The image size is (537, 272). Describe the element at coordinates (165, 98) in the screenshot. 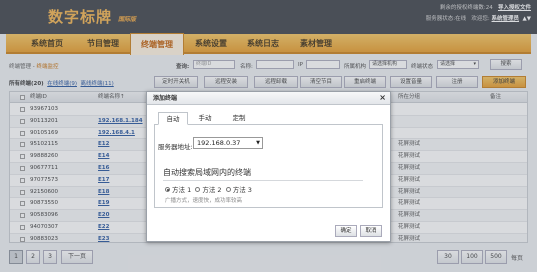

I see `dialog-title: 添加终端` at that location.